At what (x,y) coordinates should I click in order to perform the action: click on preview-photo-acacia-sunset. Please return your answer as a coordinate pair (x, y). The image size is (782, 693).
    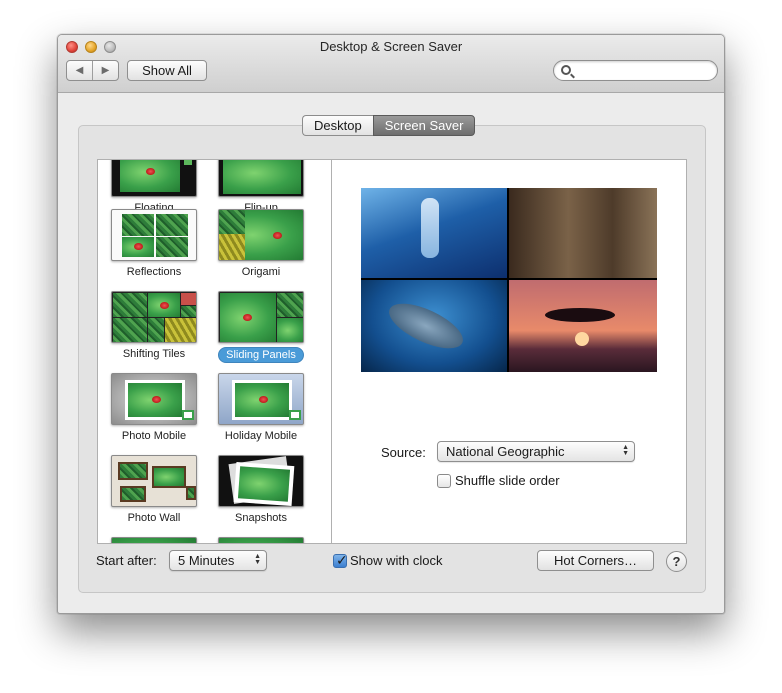
    Looking at the image, I should click on (583, 326).